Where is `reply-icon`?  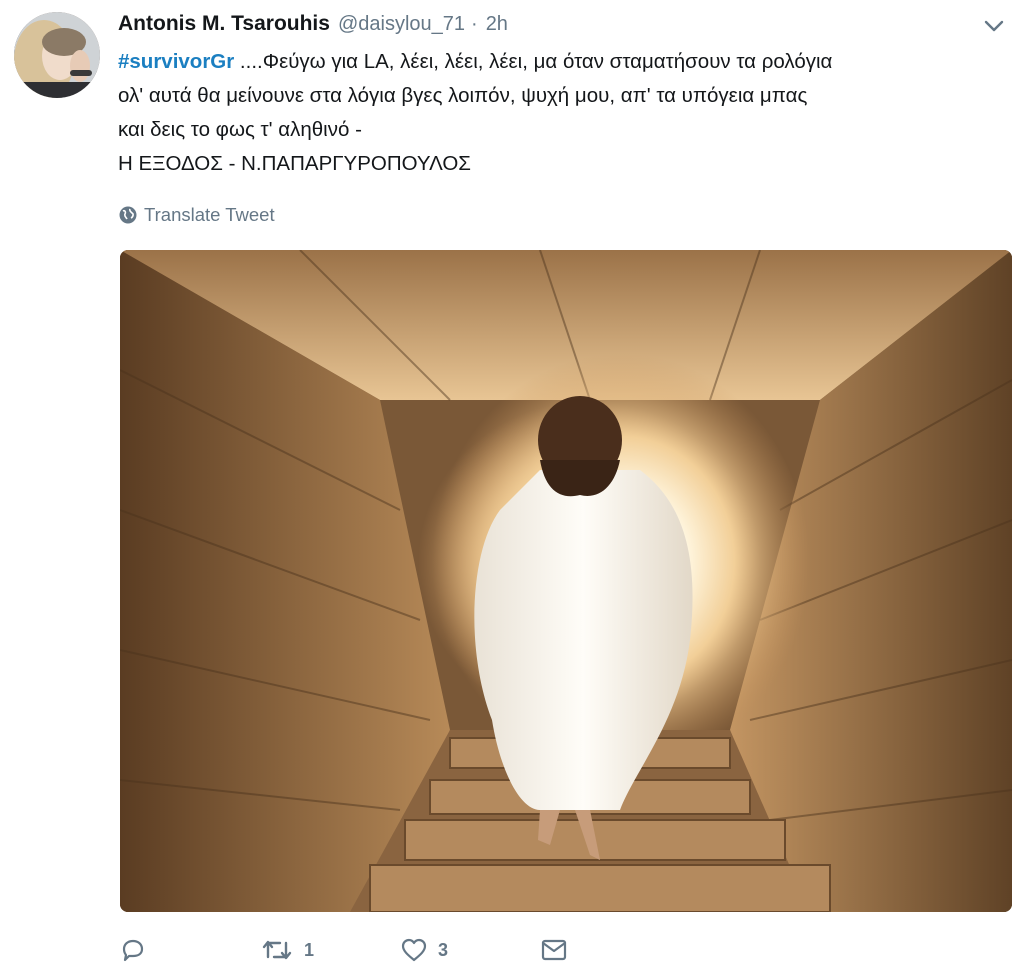 reply-icon is located at coordinates (133, 950).